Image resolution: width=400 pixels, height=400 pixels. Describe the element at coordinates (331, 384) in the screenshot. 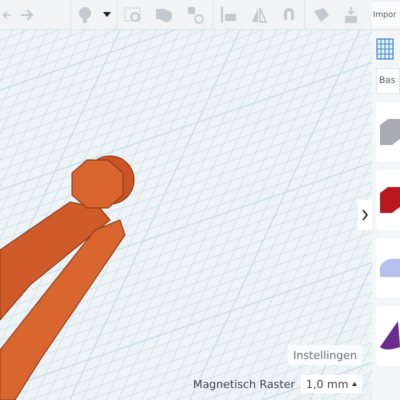

I see `snap-grid-select: 1,0 mm` at that location.